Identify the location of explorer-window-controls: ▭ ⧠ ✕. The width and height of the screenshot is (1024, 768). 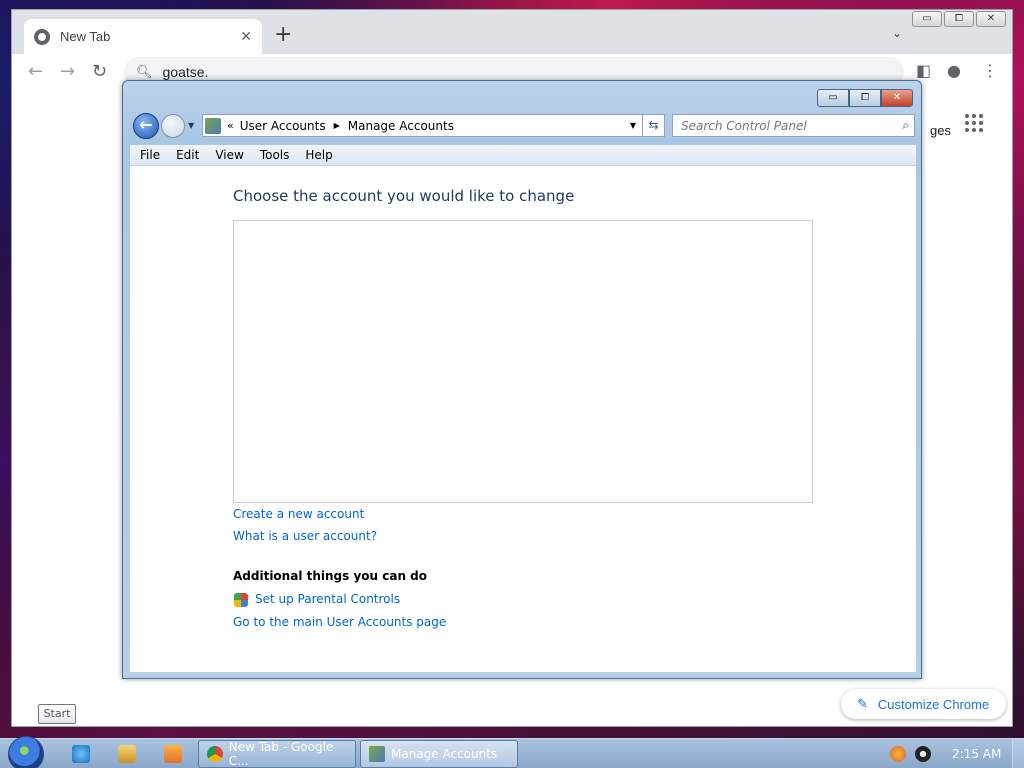
(865, 98).